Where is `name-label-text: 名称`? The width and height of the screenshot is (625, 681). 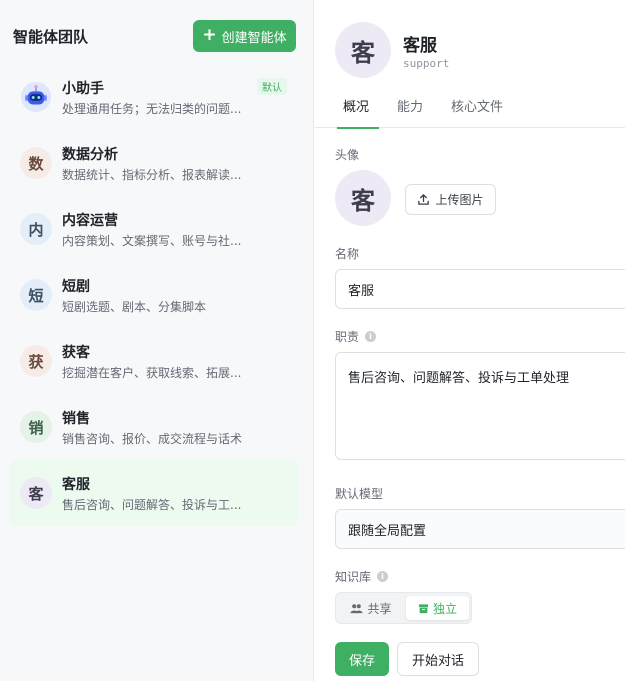
name-label-text: 名称 is located at coordinates (347, 254).